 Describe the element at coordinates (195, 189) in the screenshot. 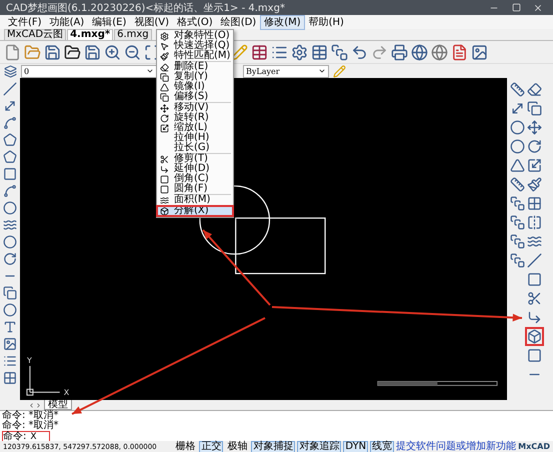

I see `menu-entry: 圆角(F)` at that location.